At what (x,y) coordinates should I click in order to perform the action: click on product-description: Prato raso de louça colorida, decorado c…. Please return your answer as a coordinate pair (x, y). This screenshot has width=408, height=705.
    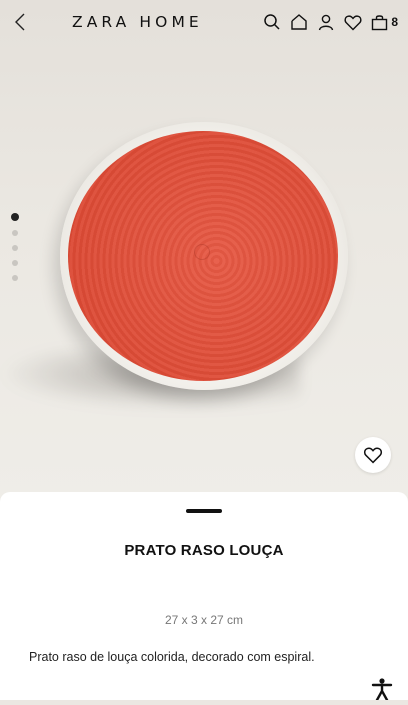
    Looking at the image, I should click on (172, 657).